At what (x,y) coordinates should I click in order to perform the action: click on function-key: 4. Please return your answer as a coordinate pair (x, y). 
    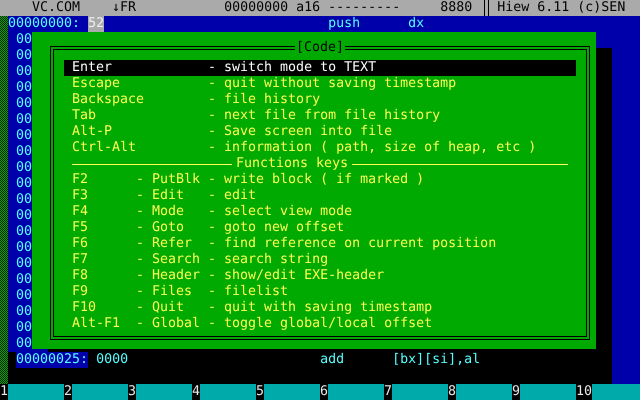
    Looking at the image, I should click on (224, 392).